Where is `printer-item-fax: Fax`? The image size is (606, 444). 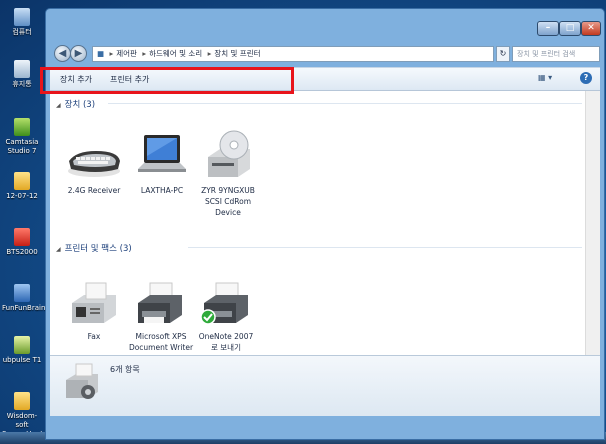 printer-item-fax: Fax is located at coordinates (94, 311).